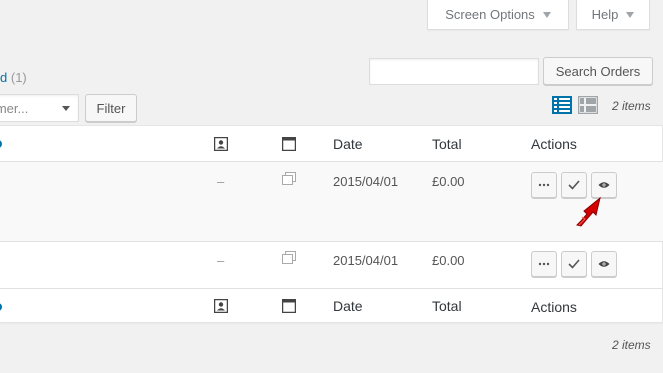 The height and width of the screenshot is (373, 663). What do you see at coordinates (454, 71) in the screenshot?
I see `search-input` at bounding box center [454, 71].